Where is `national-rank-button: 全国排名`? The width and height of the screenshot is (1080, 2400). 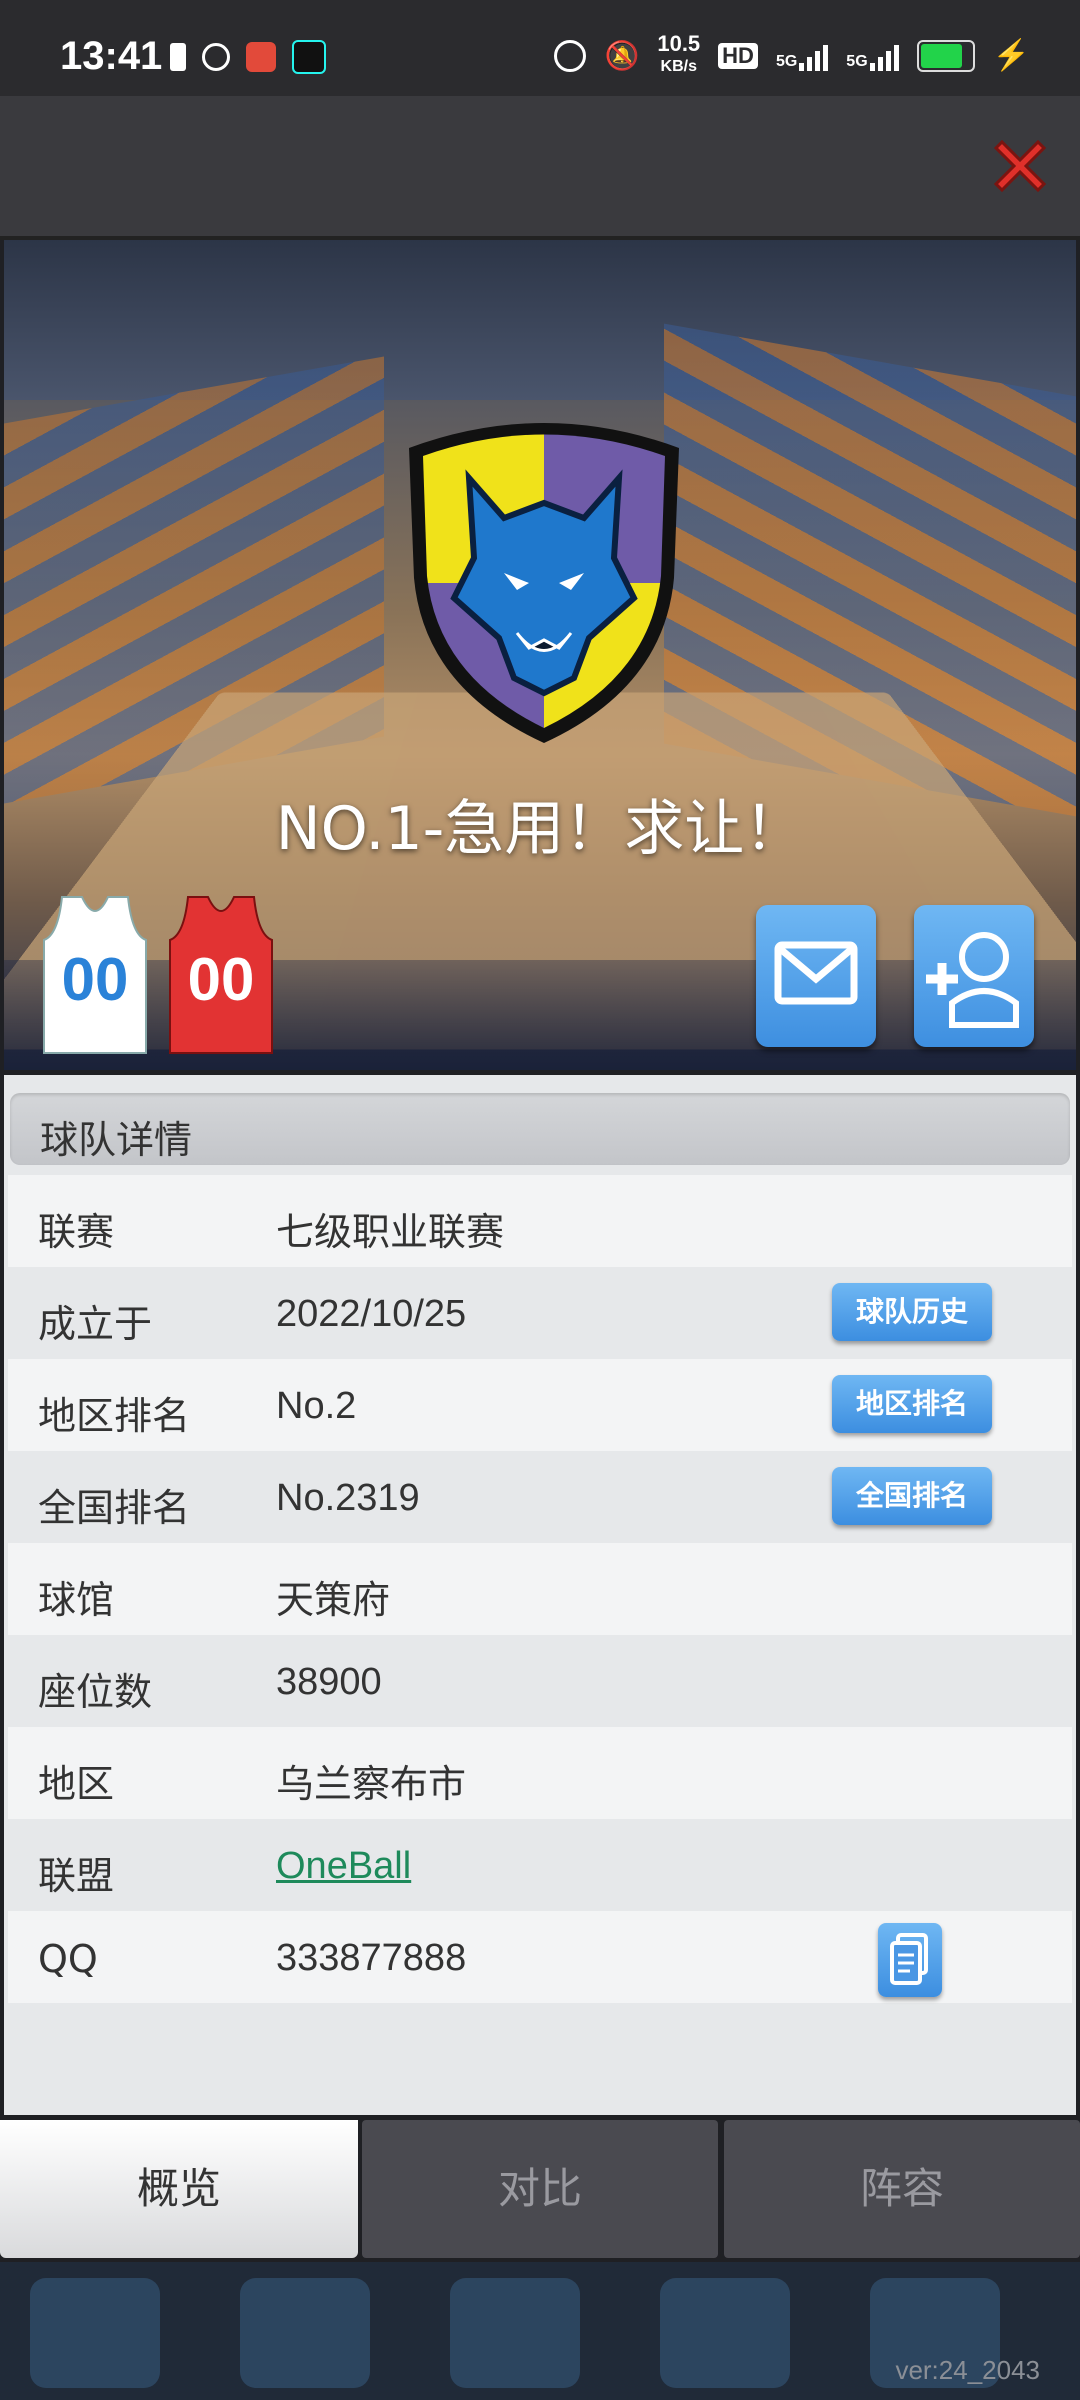 national-rank-button: 全国排名 is located at coordinates (912, 1496).